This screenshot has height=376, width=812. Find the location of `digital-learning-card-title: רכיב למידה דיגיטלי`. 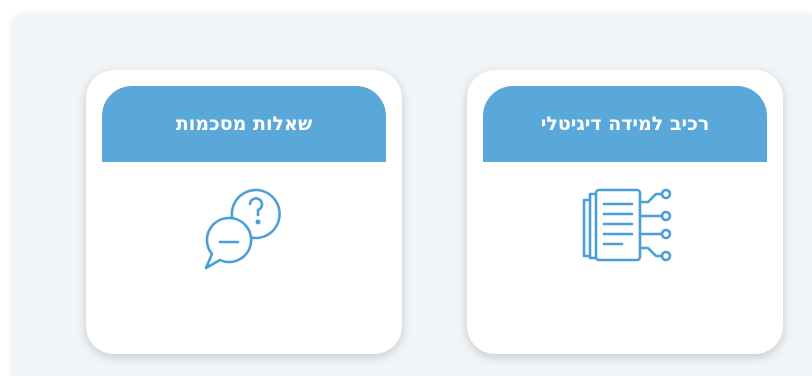

digital-learning-card-title: רכיב למידה דיגיטלי is located at coordinates (625, 124).